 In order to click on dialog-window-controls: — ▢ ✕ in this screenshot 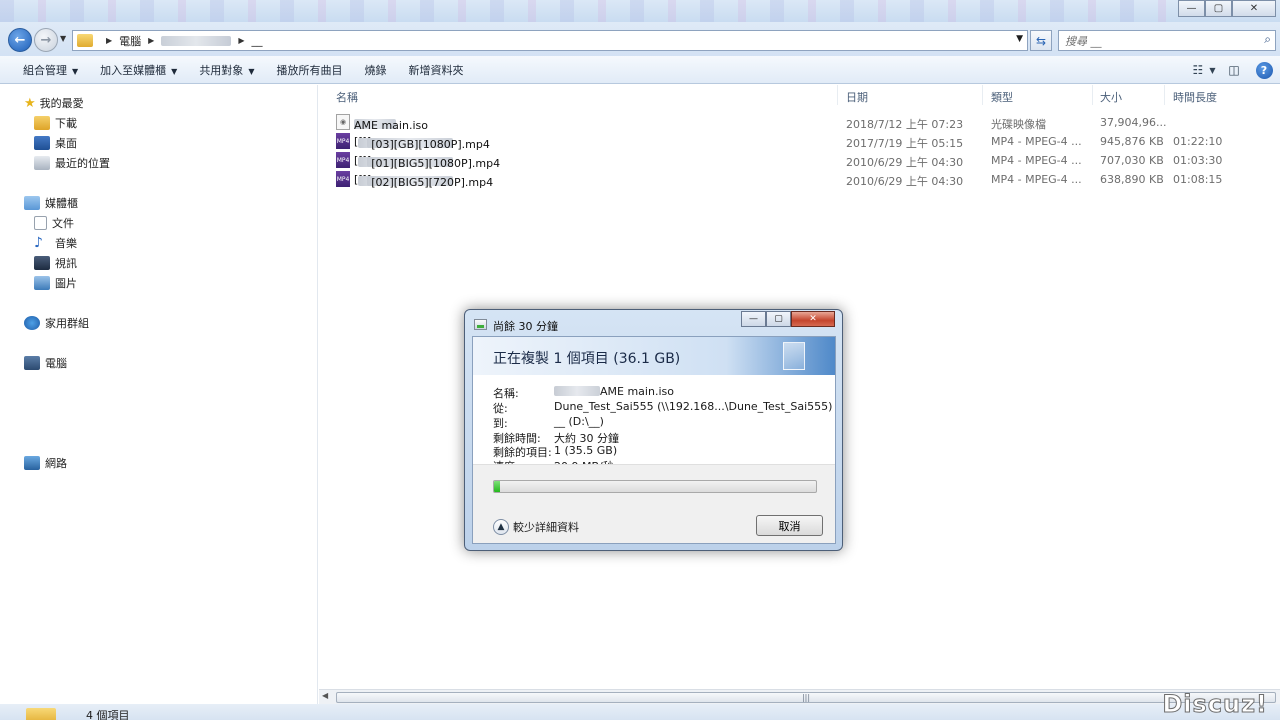, I will do `click(788, 319)`.